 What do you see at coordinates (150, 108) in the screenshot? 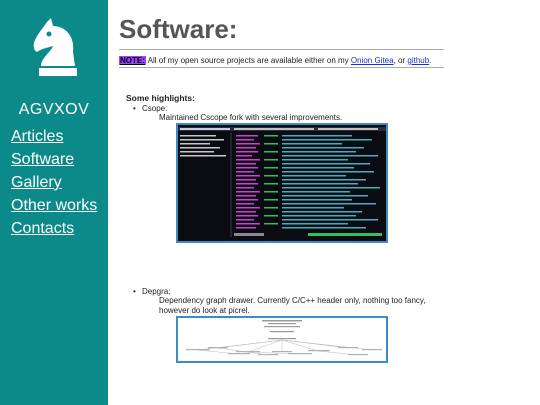
I see `csope-item-name: Csope:` at bounding box center [150, 108].